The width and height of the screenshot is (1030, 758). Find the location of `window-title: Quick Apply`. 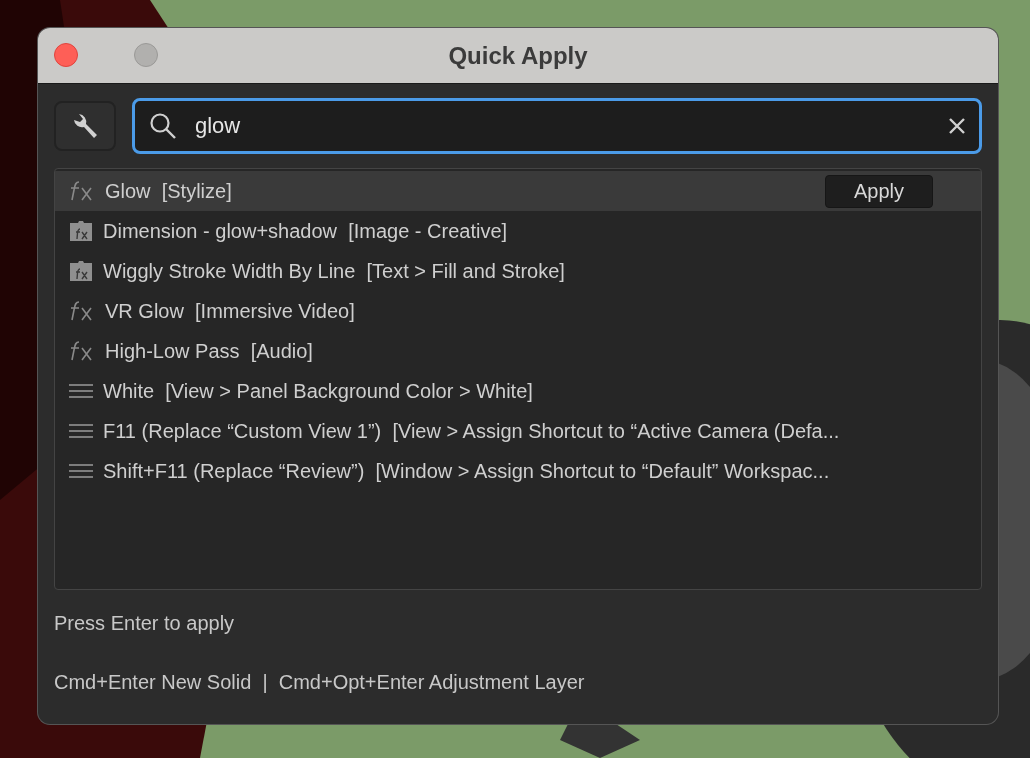

window-title: Quick Apply is located at coordinates (518, 55).